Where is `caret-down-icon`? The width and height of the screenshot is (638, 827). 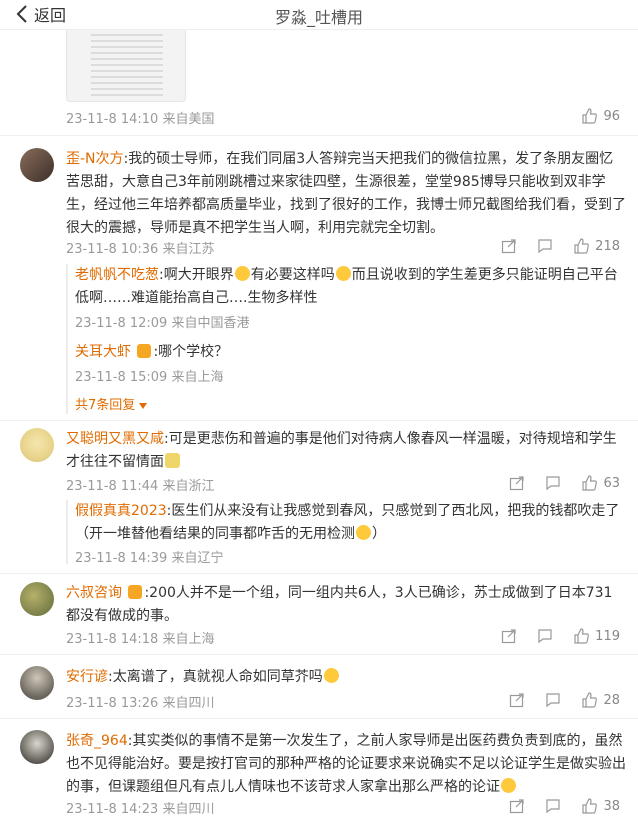
caret-down-icon is located at coordinates (143, 406).